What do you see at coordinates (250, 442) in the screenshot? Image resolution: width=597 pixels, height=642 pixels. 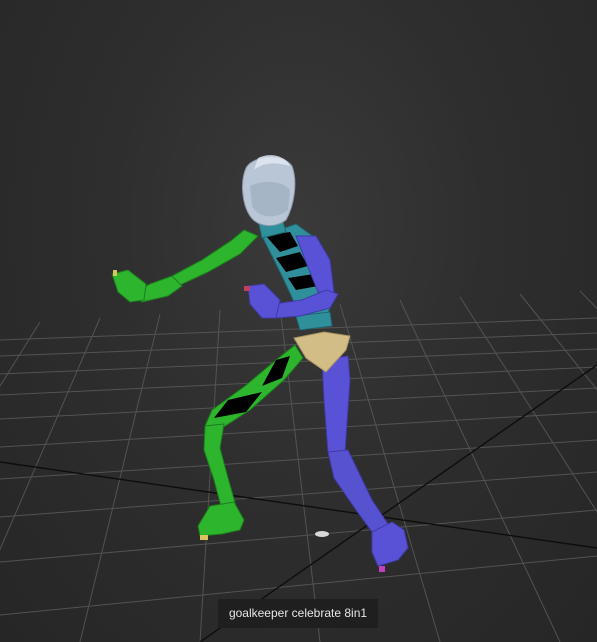 I see `left-leg` at bounding box center [250, 442].